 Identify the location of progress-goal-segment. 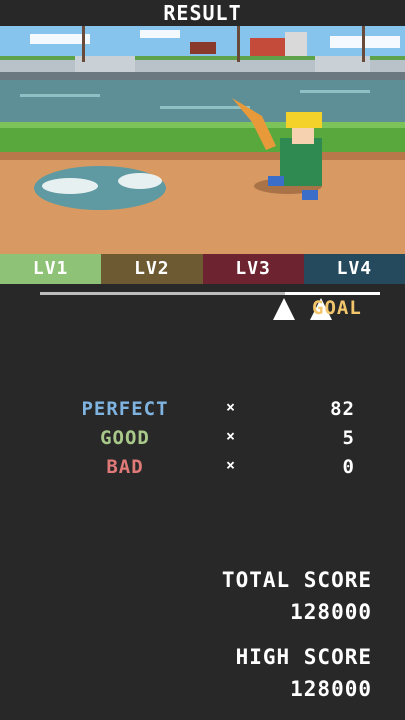
(332, 293).